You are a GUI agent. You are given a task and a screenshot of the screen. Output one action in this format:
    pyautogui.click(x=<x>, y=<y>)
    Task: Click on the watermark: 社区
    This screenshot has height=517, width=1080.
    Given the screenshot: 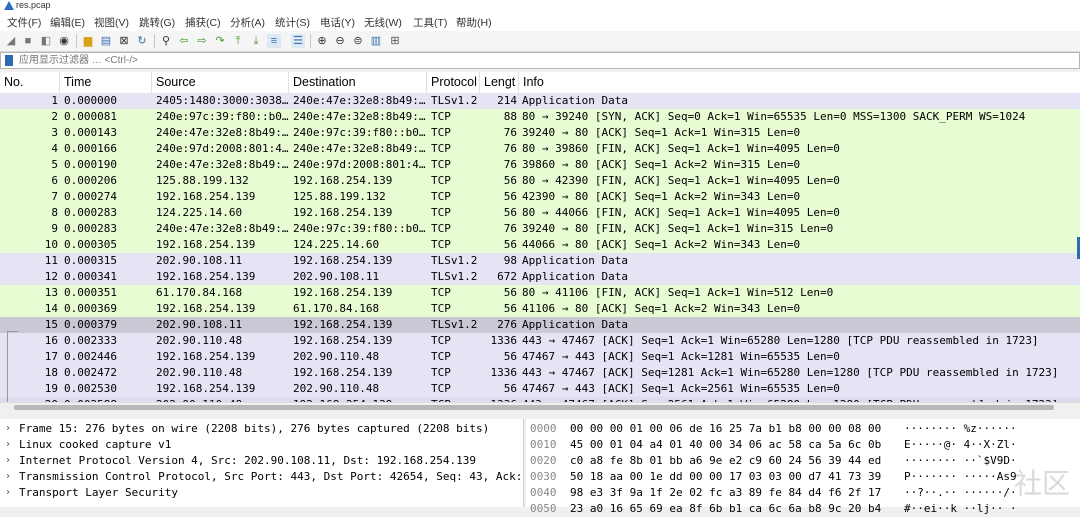 What is the action you would take?
    pyautogui.click(x=1042, y=483)
    